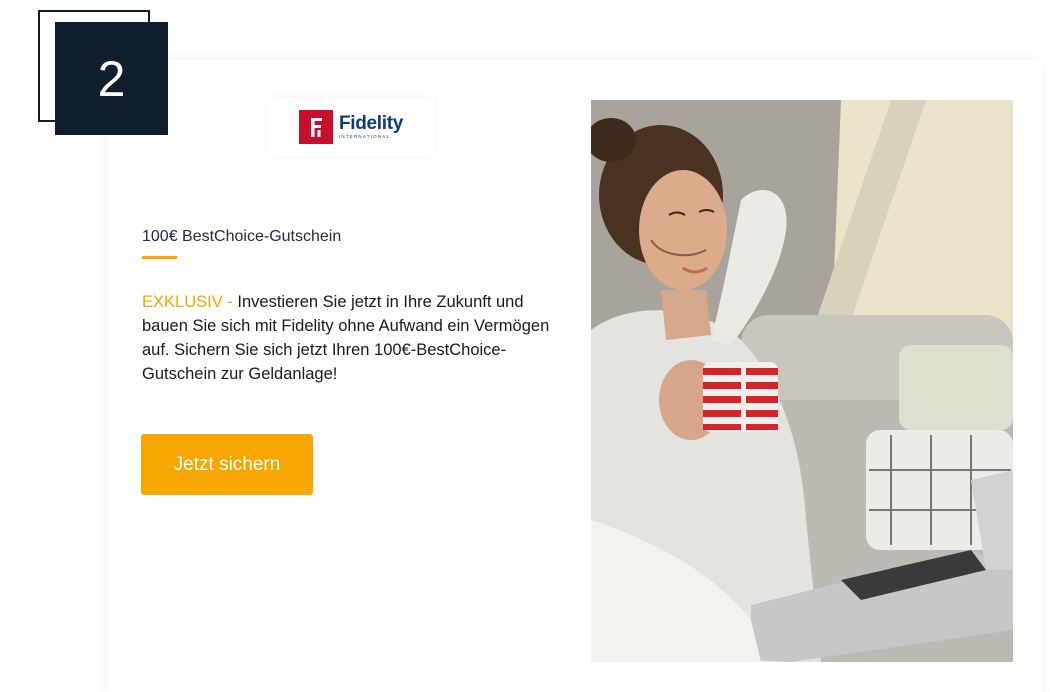 The image size is (1050, 692). I want to click on offer-title: 100€ BestChoice-Gutschein, so click(242, 236).